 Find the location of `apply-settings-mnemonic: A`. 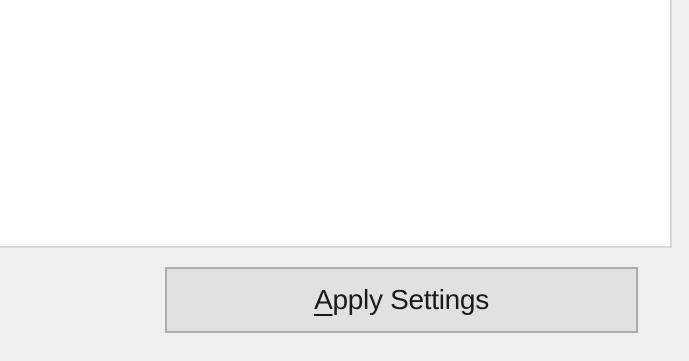

apply-settings-mnemonic: A is located at coordinates (323, 299).